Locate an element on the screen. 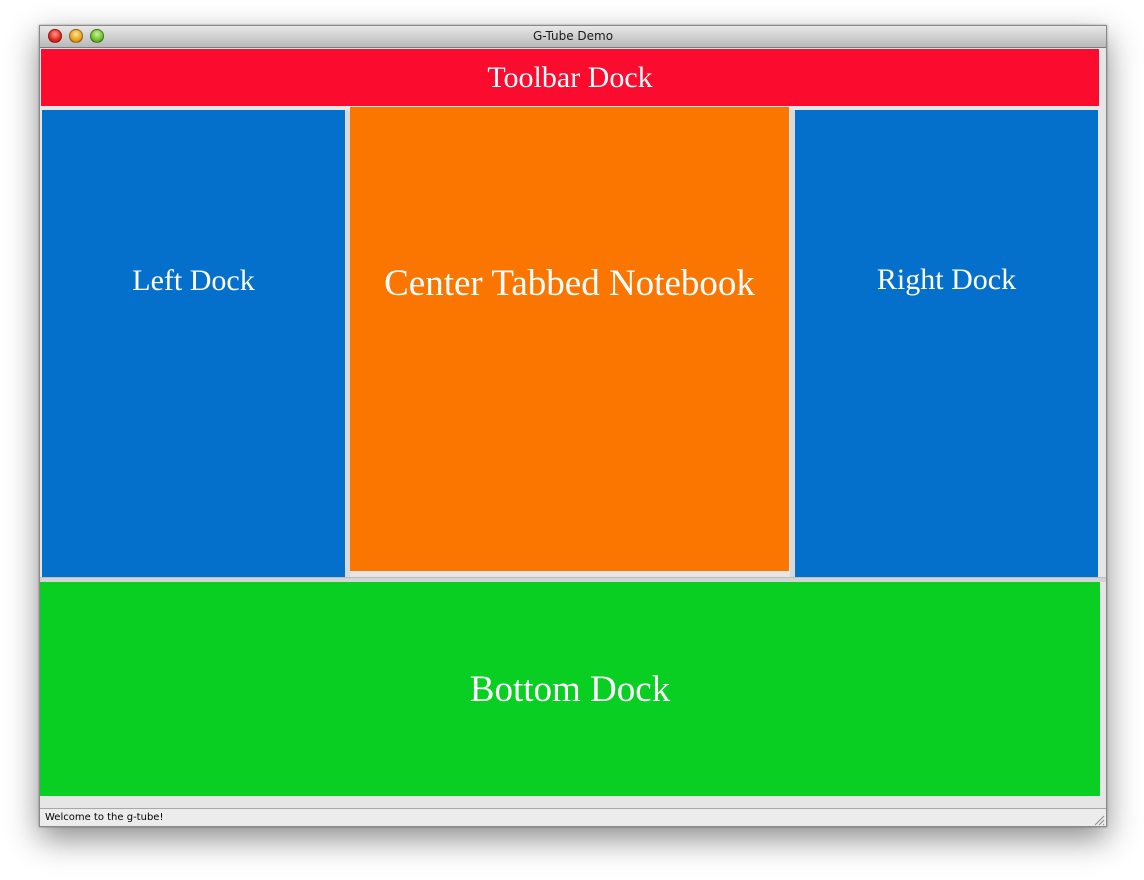 The width and height of the screenshot is (1144, 880). window-title: G-Tube Demo is located at coordinates (573, 36).